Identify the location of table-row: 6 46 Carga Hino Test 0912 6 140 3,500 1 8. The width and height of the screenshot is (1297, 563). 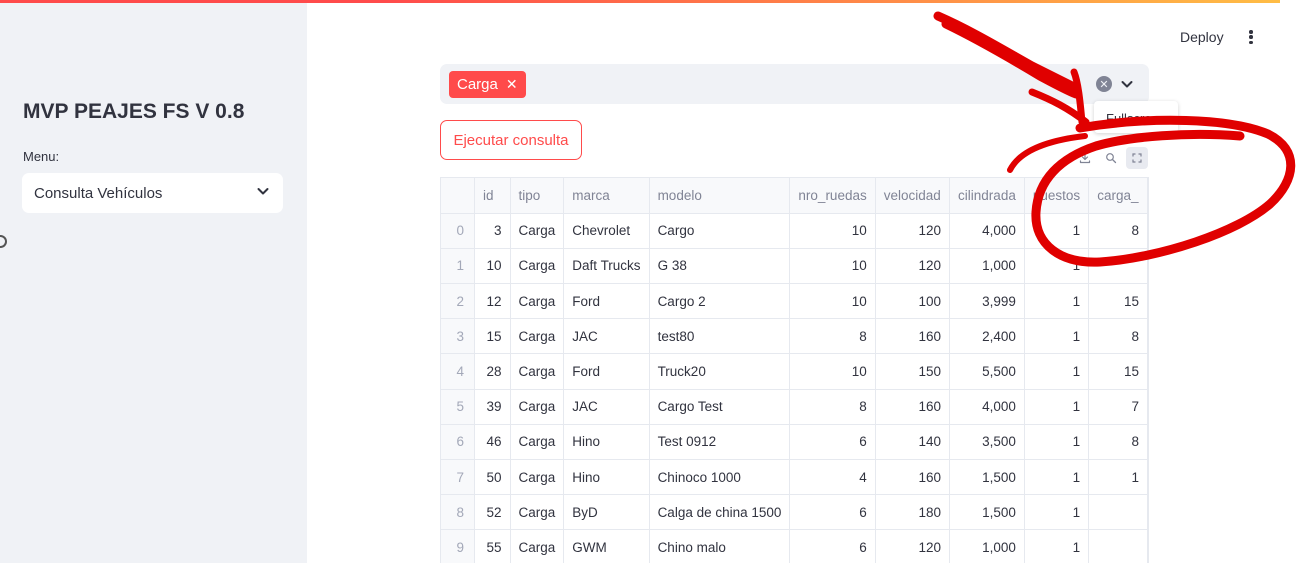
(794, 442).